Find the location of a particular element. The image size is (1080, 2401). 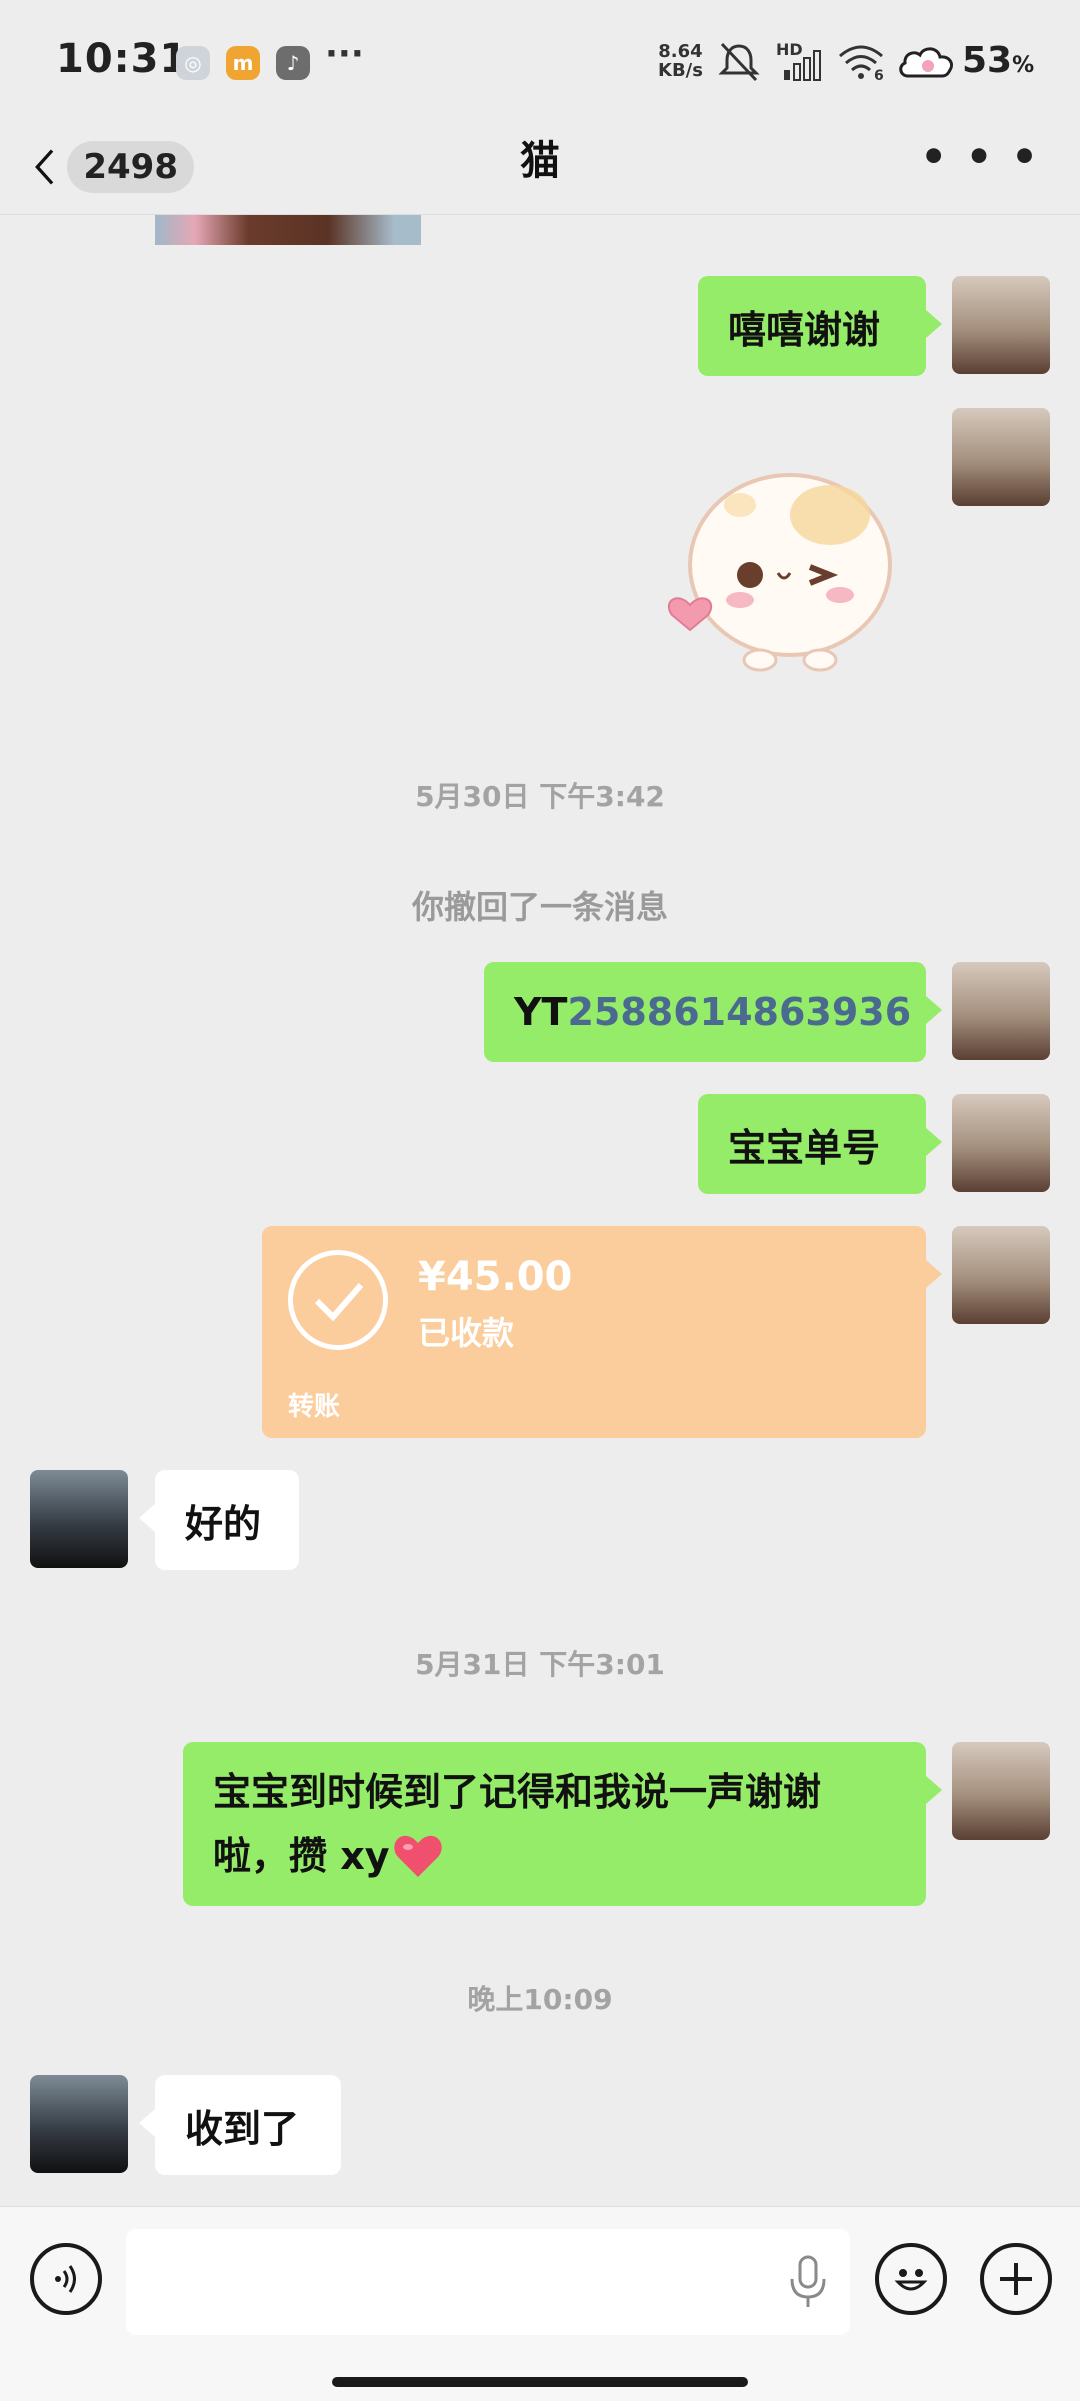

message-timestamp: 晚上10:09 is located at coordinates (540, 1999).